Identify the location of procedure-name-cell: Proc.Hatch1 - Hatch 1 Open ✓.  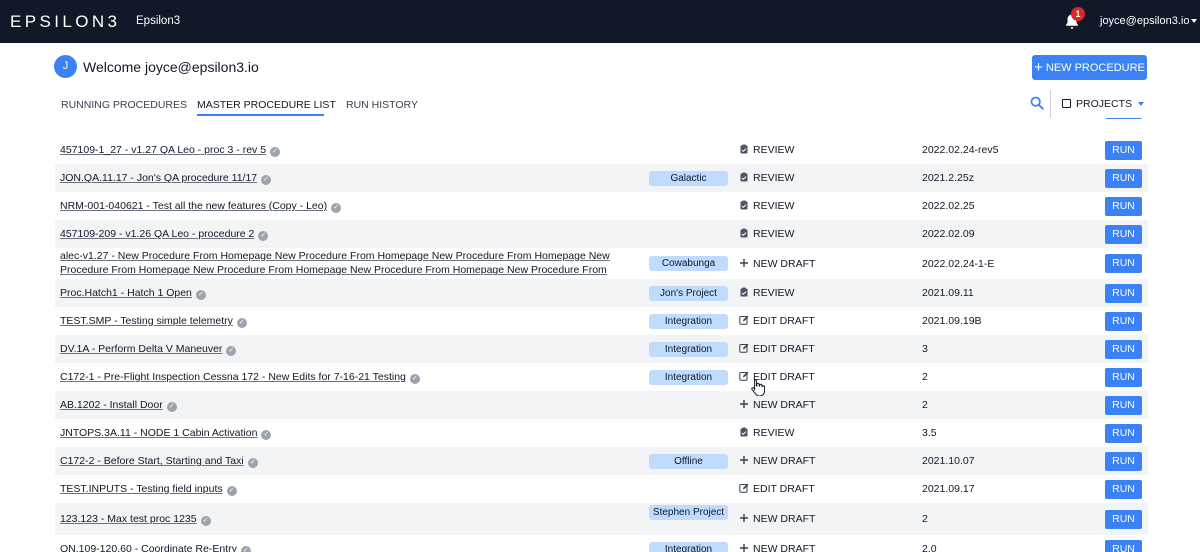
(133, 293).